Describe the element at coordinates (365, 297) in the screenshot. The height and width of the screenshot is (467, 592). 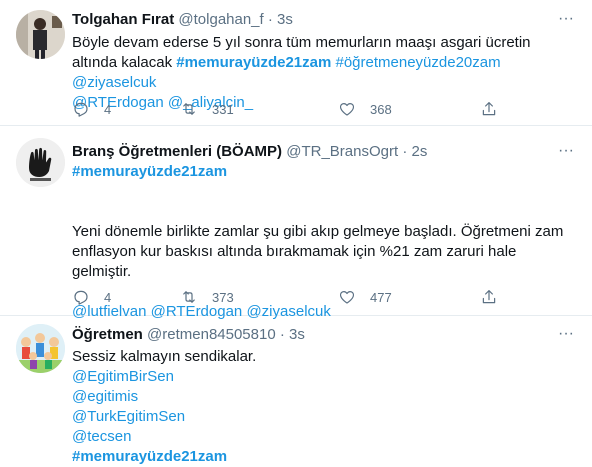
I see `like-button: 477` at that location.